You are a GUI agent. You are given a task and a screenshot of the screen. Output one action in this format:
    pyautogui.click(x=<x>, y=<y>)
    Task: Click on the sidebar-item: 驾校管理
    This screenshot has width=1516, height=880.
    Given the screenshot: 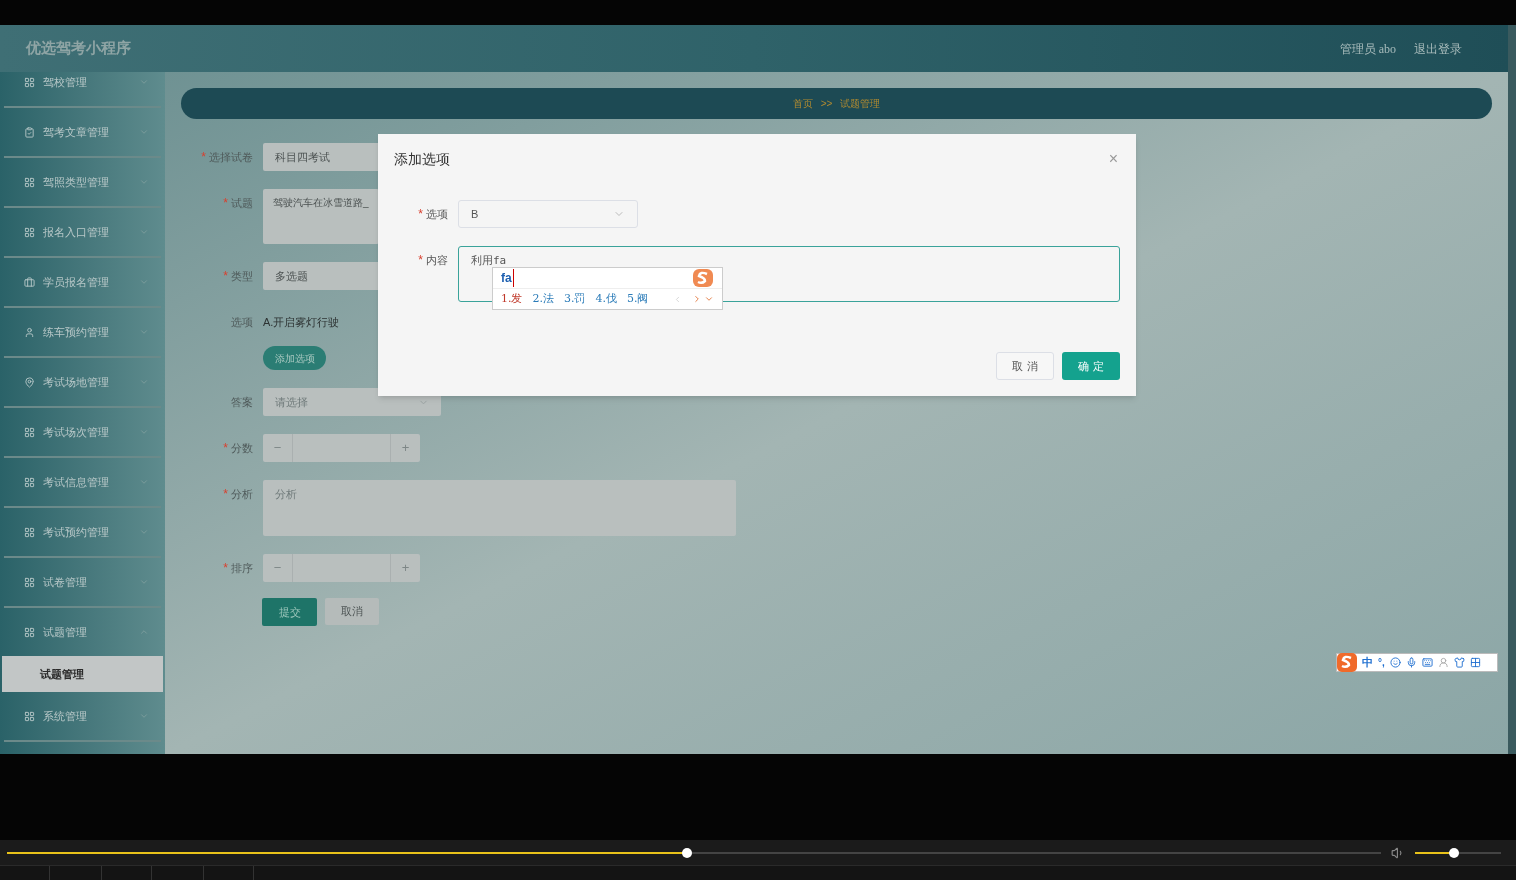 What is the action you would take?
    pyautogui.click(x=82, y=90)
    